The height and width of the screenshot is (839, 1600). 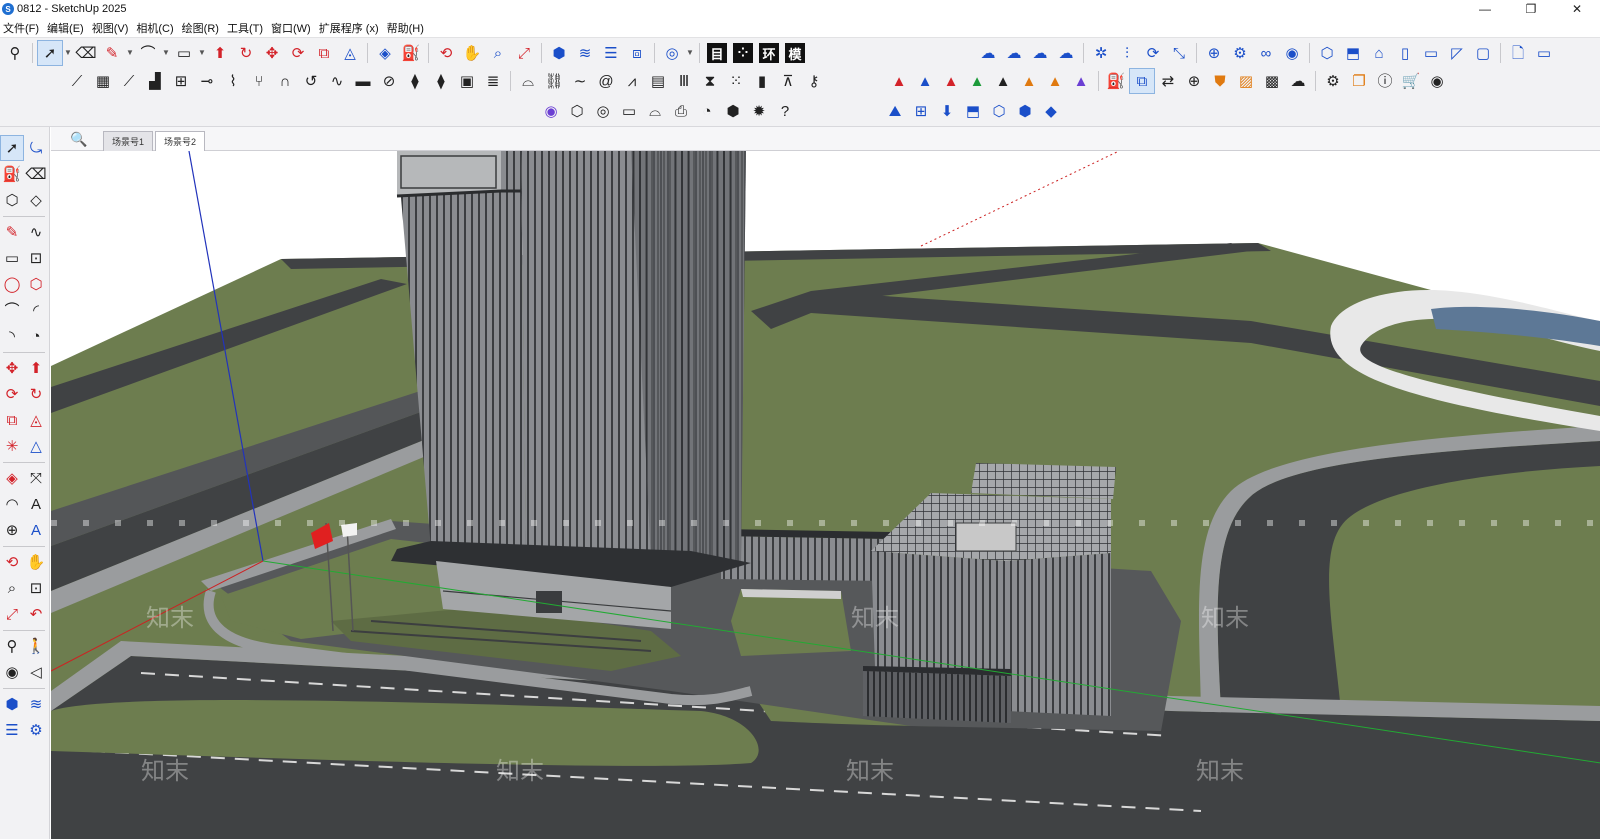 I want to click on compass-icon: ⊼, so click(x=788, y=81).